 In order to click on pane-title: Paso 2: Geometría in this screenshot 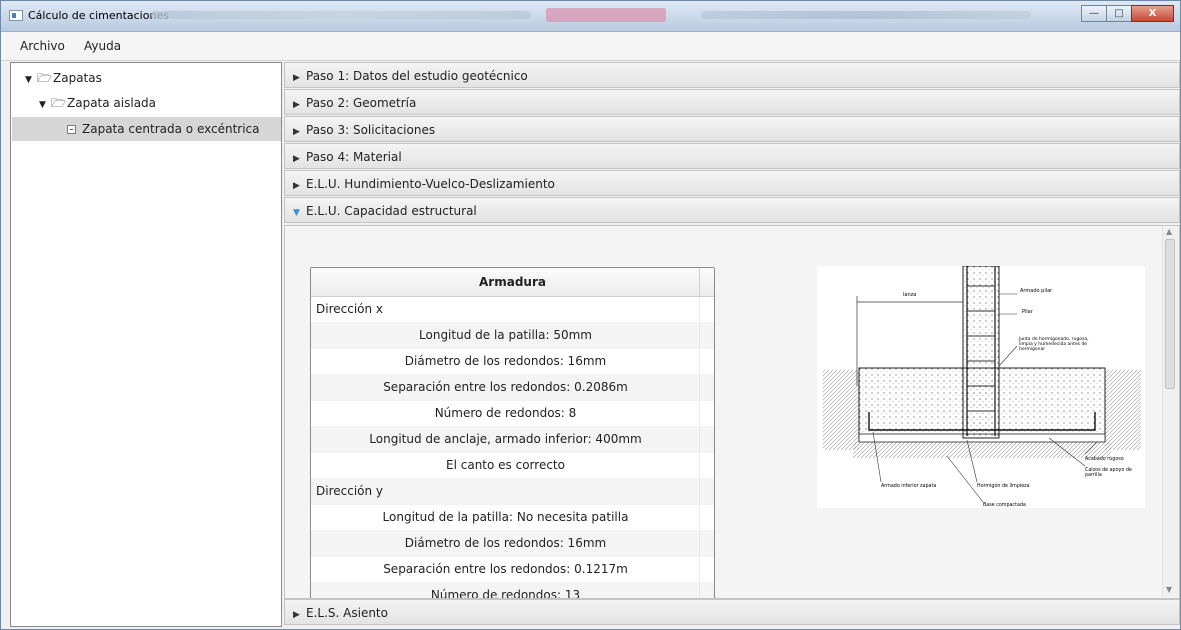, I will do `click(361, 103)`.